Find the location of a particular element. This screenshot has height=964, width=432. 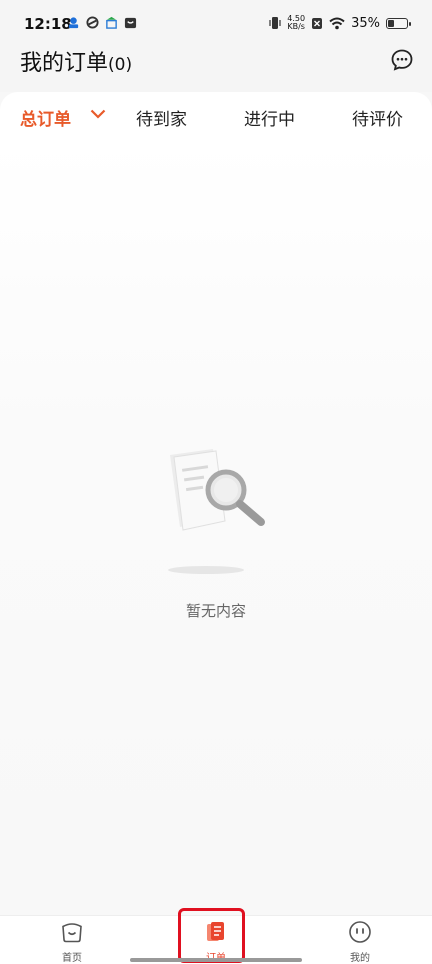

sim-off-icon is located at coordinates (317, 23).